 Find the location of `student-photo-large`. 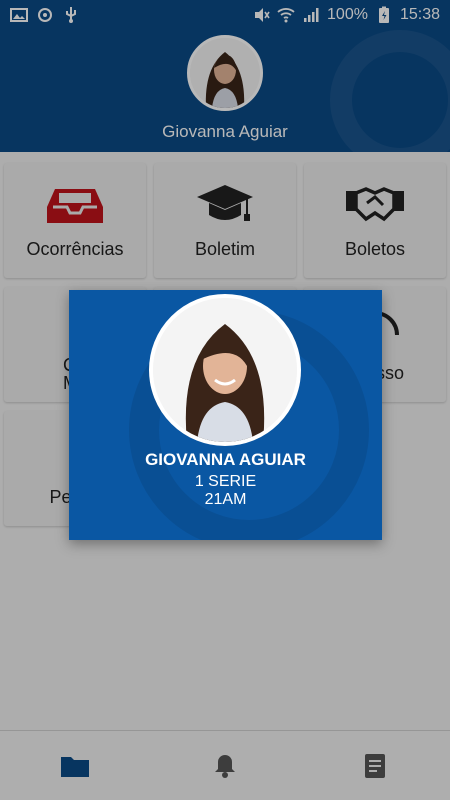

student-photo-large is located at coordinates (225, 370).